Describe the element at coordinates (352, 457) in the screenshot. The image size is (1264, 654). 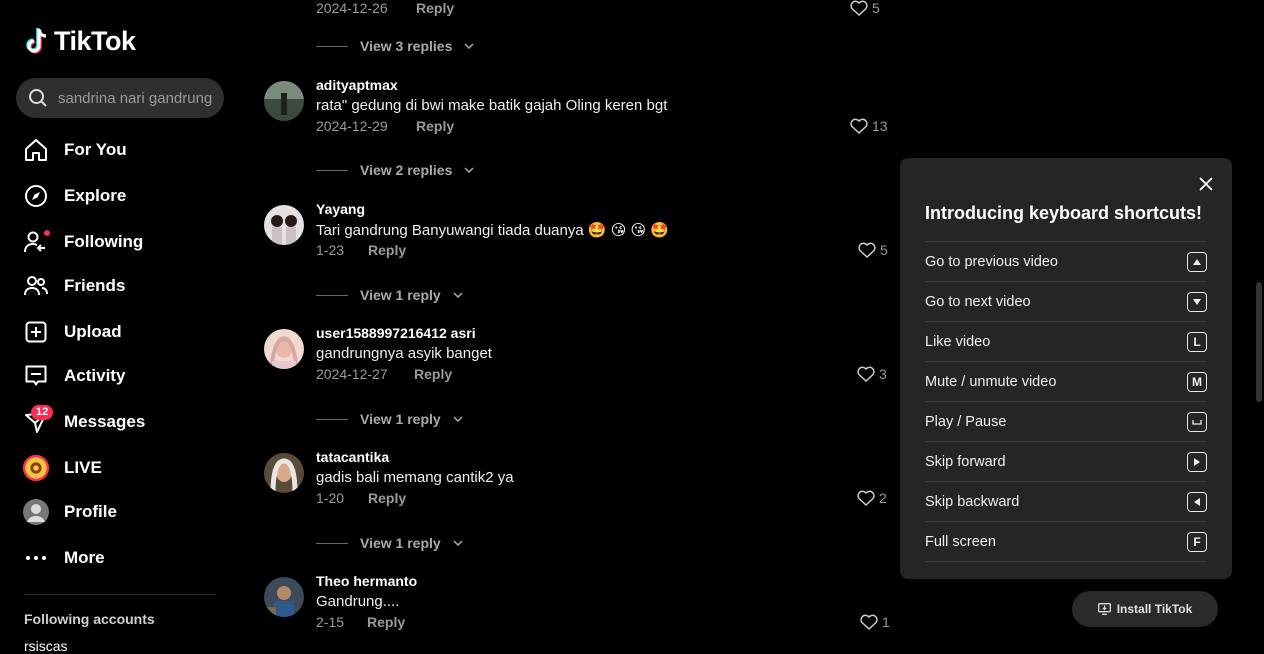
I see `commenter-username: tatacantika` at that location.